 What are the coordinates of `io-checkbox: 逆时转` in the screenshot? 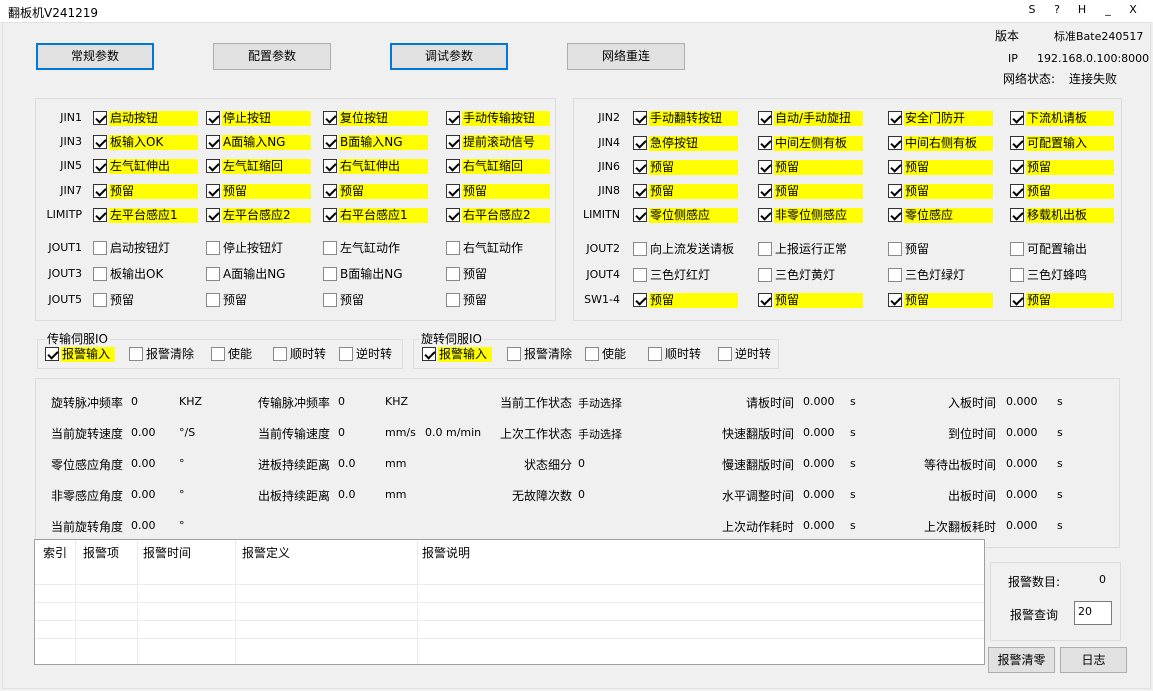 It's located at (368, 354).